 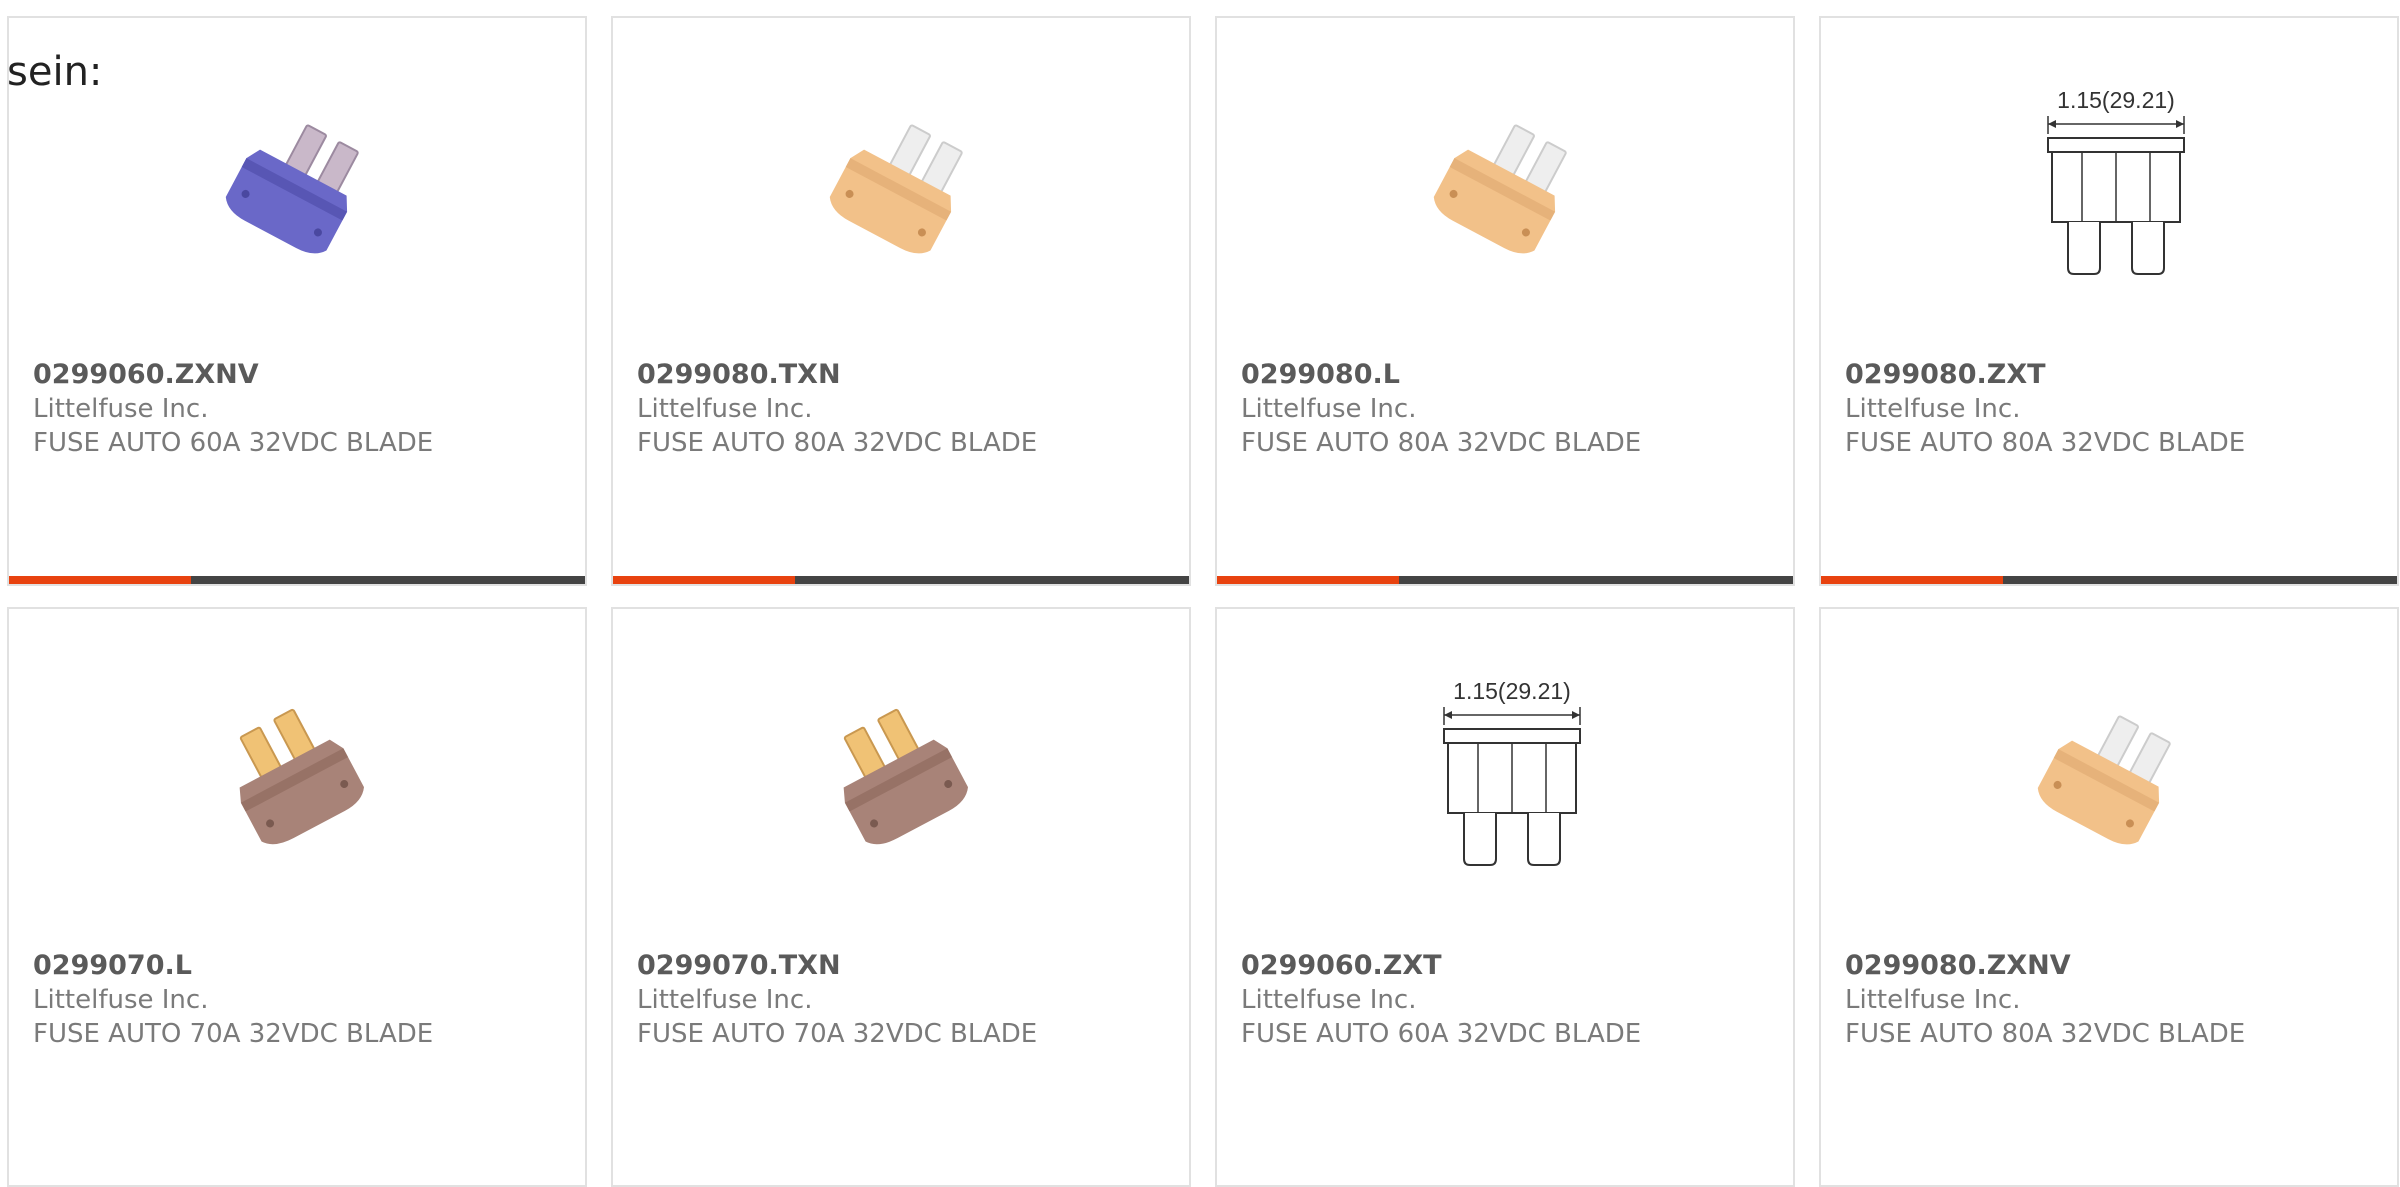 What do you see at coordinates (297, 966) in the screenshot?
I see `part-number-link: 0299070.L` at bounding box center [297, 966].